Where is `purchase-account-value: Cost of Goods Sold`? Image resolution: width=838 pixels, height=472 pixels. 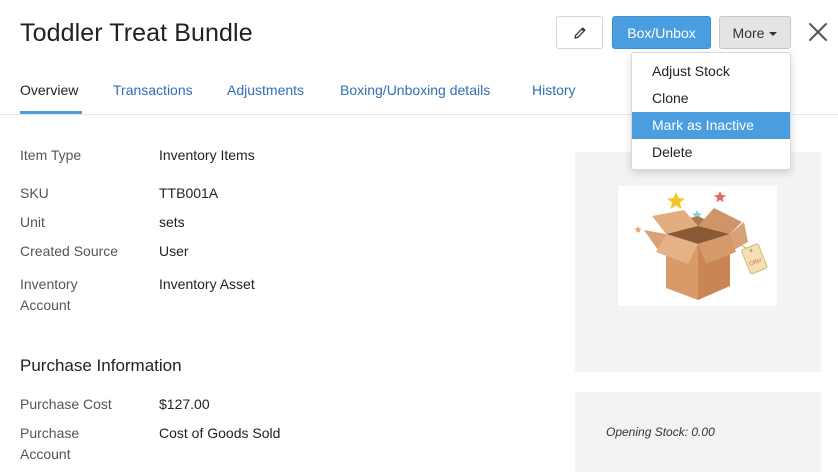 purchase-account-value: Cost of Goods Sold is located at coordinates (220, 433).